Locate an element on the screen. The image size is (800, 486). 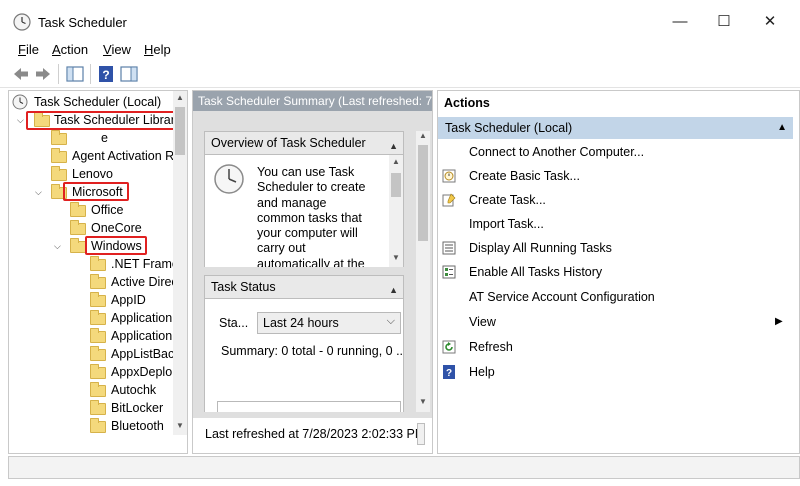
tree-label: Office is located at coordinates (107, 210).